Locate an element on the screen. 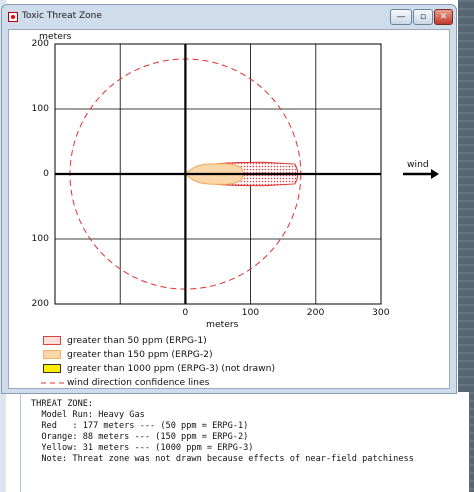  text-line-orange: Orange: 88 meters --- (150 ppm = ERPG-2) is located at coordinates (140, 437).